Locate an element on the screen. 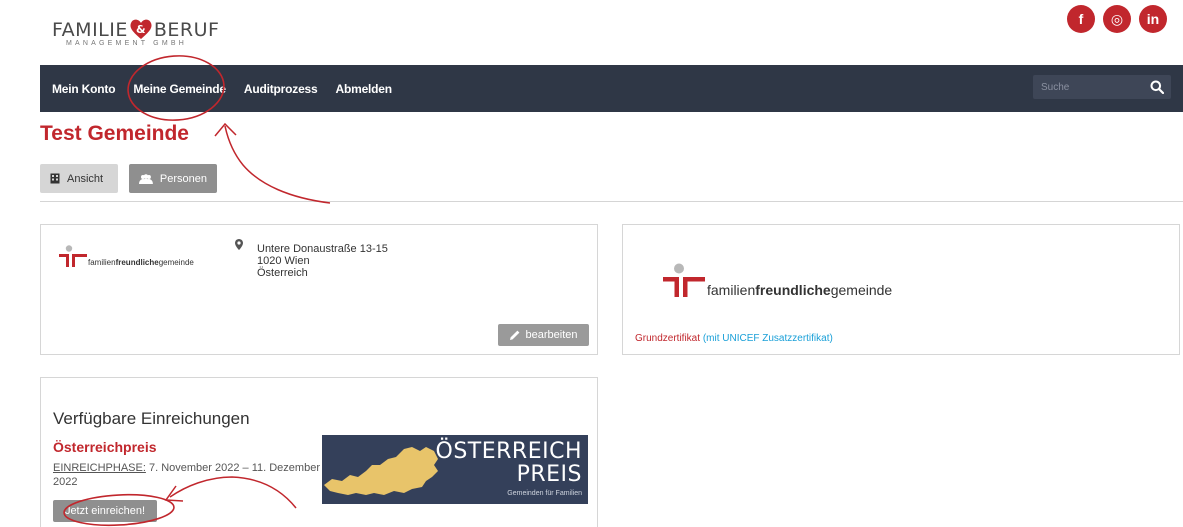 This screenshot has width=1183, height=527. ffg-logo-large-icon is located at coordinates (684, 280).